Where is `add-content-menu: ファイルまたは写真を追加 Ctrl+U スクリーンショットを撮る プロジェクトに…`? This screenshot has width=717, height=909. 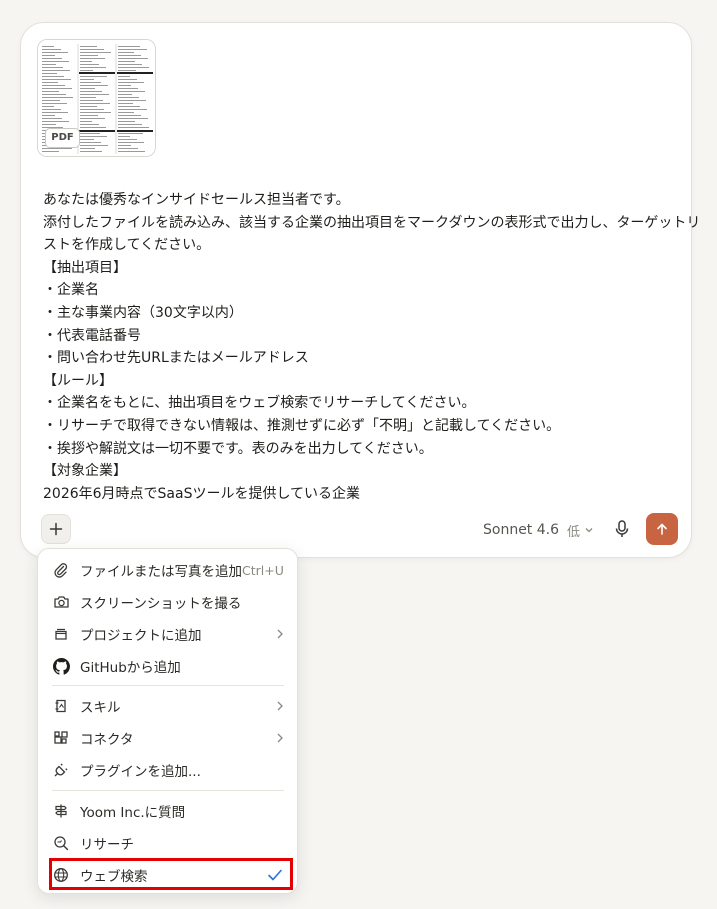 add-content-menu: ファイルまたは写真を追加 Ctrl+U スクリーンショットを撮る プロジェクトに… is located at coordinates (167, 721).